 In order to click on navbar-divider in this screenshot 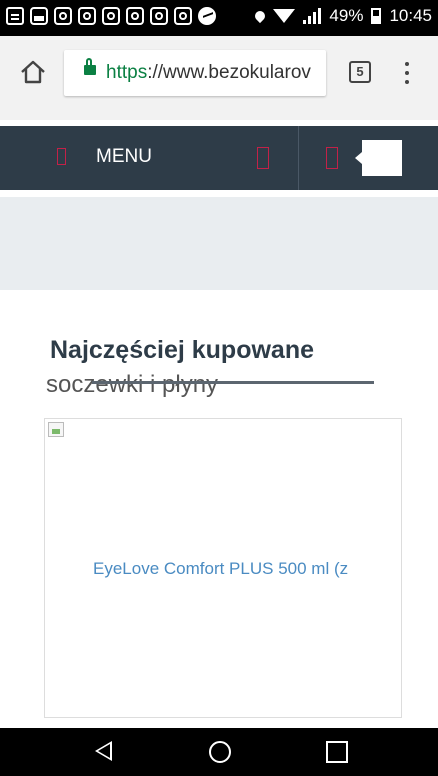, I will do `click(298, 158)`.